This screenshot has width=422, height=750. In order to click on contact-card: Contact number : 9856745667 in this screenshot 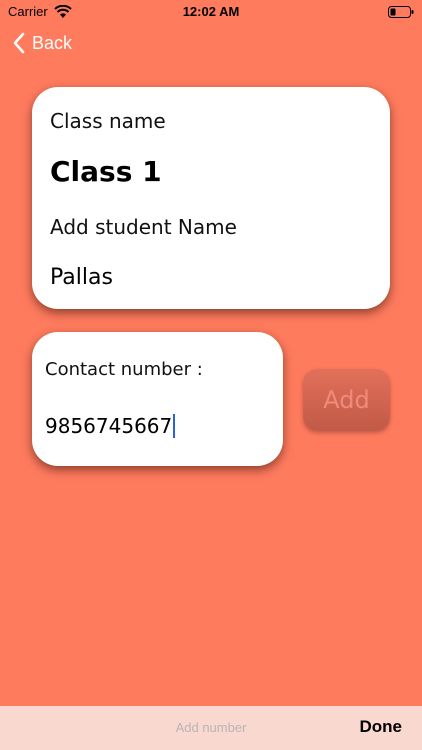, I will do `click(157, 399)`.